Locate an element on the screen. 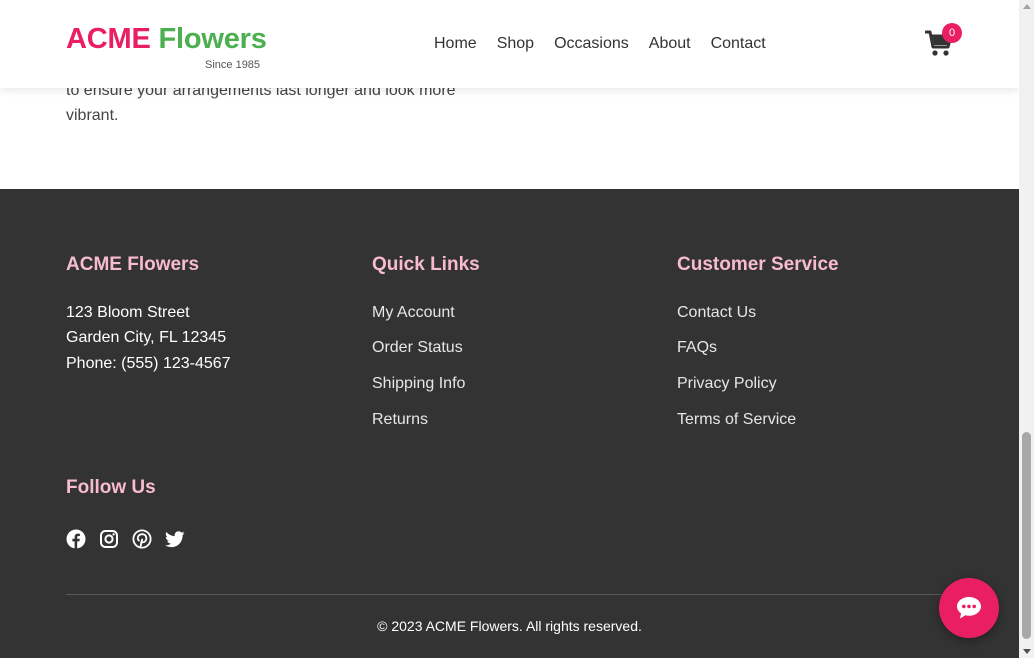  nav-contact: Contact is located at coordinates (738, 44).